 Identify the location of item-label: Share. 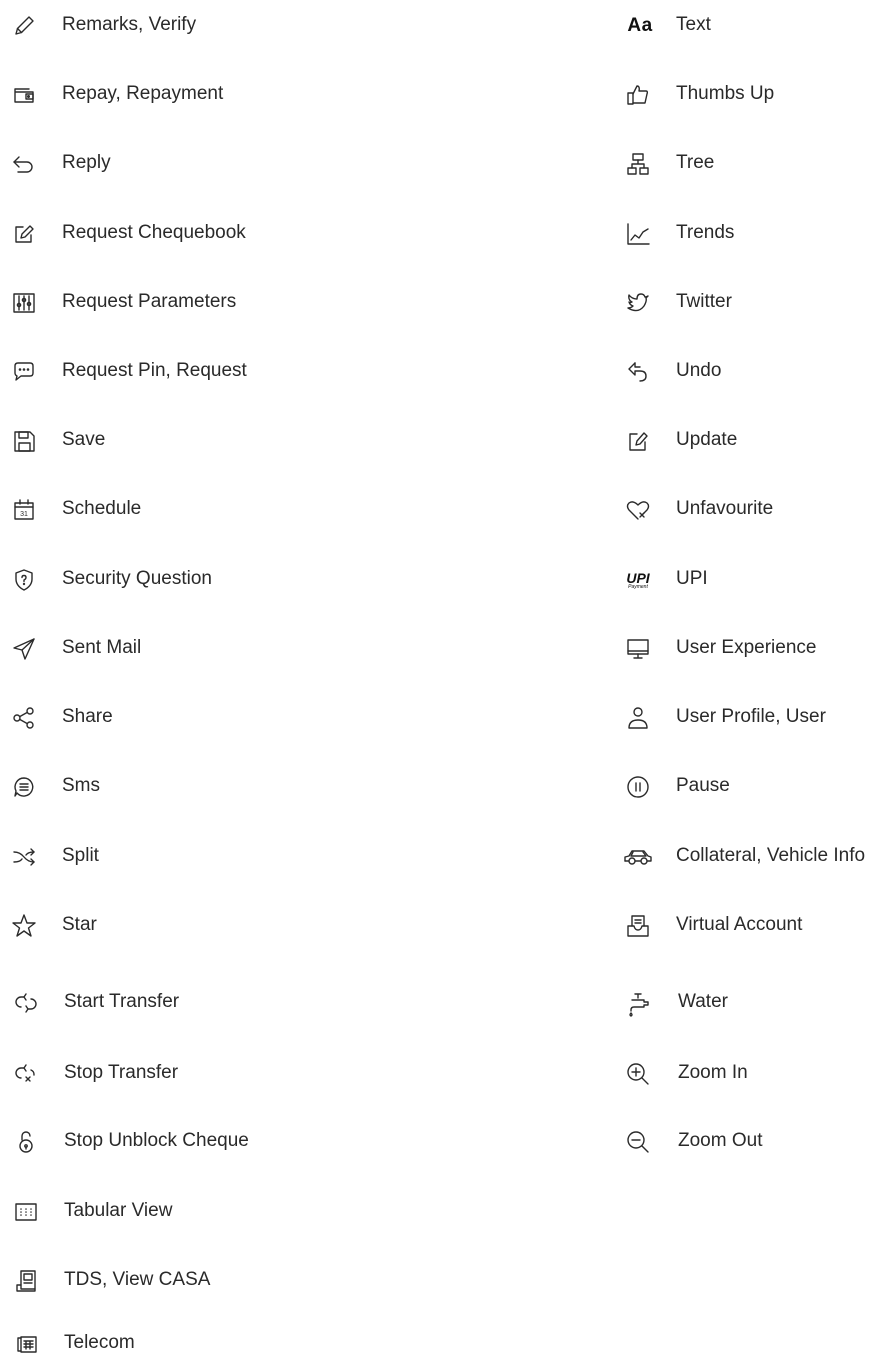
(87, 716).